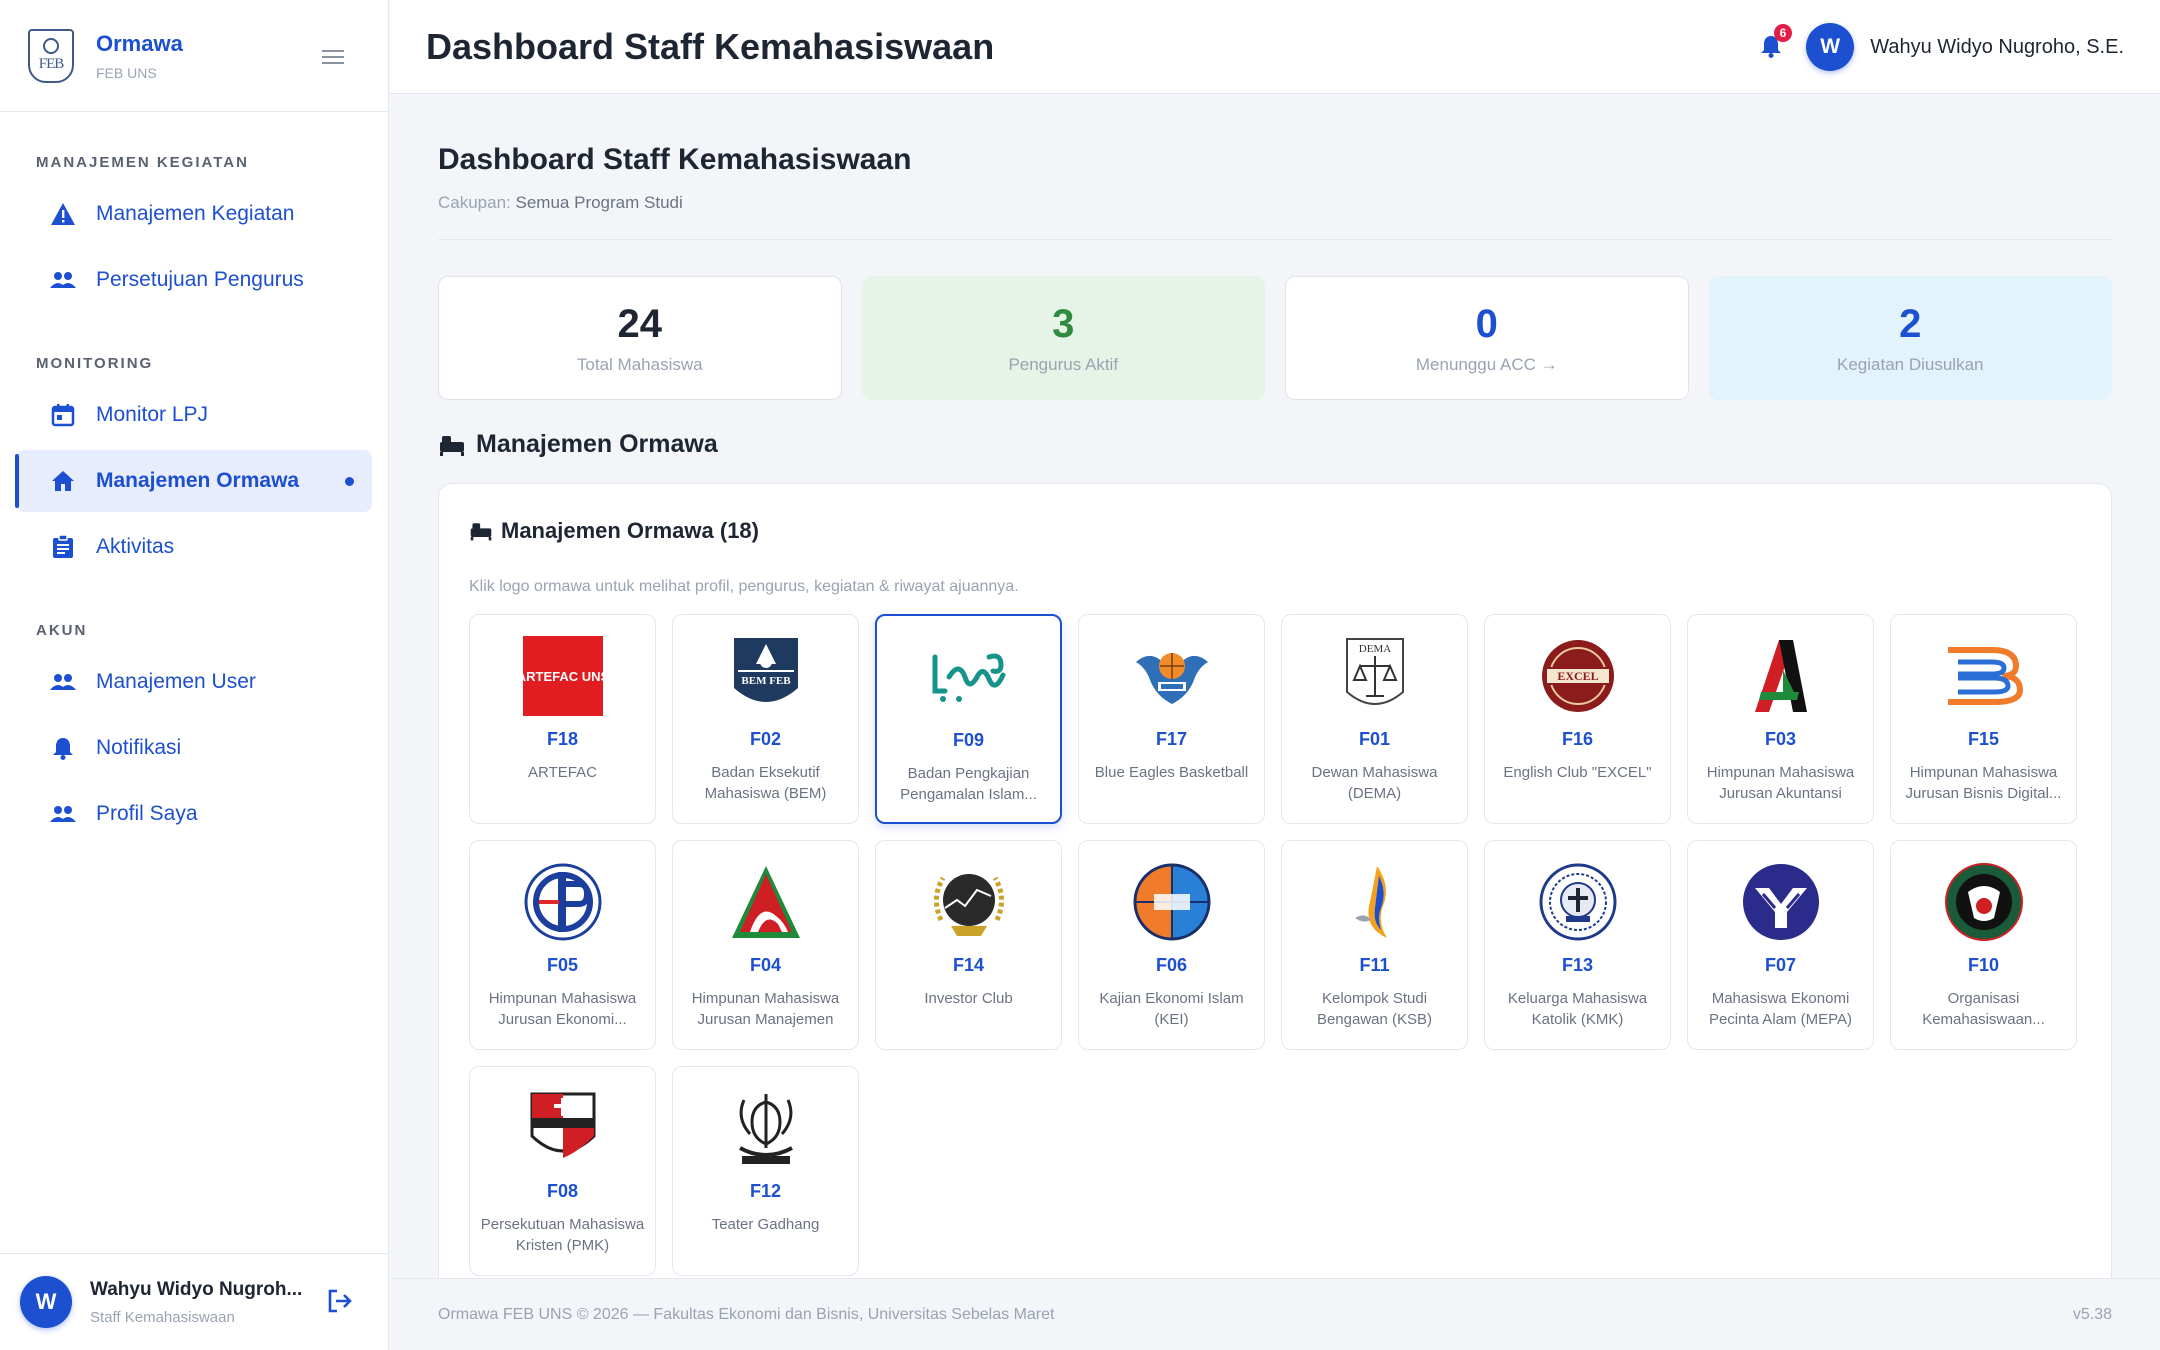  I want to click on bell-icon, so click(63, 748).